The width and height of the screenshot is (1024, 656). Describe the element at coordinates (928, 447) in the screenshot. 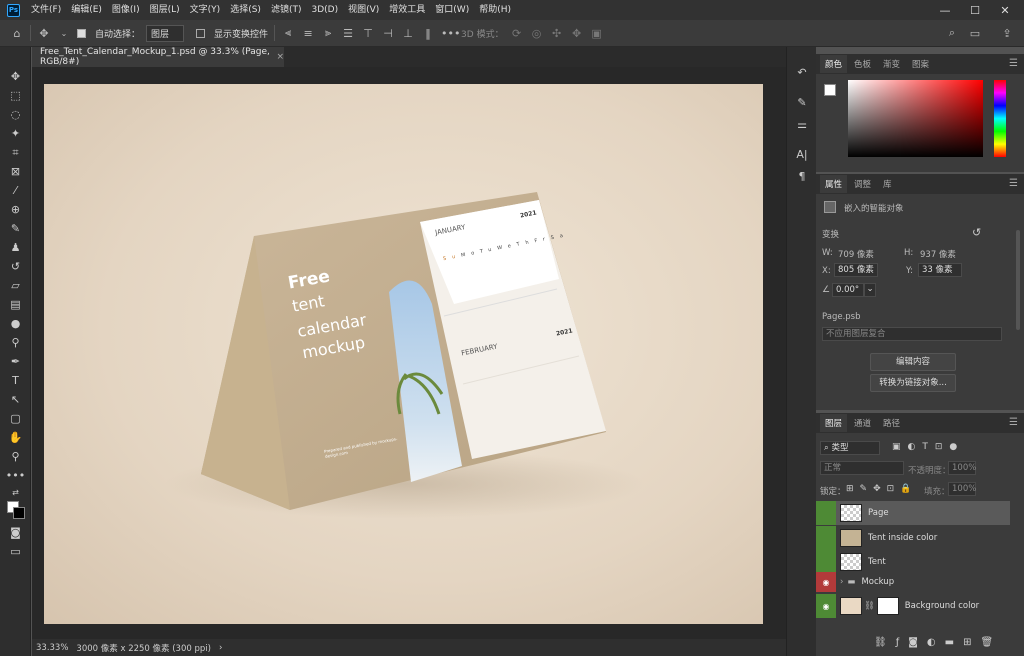

I see `layer-filter-icons: ▣◐T⊡●` at that location.